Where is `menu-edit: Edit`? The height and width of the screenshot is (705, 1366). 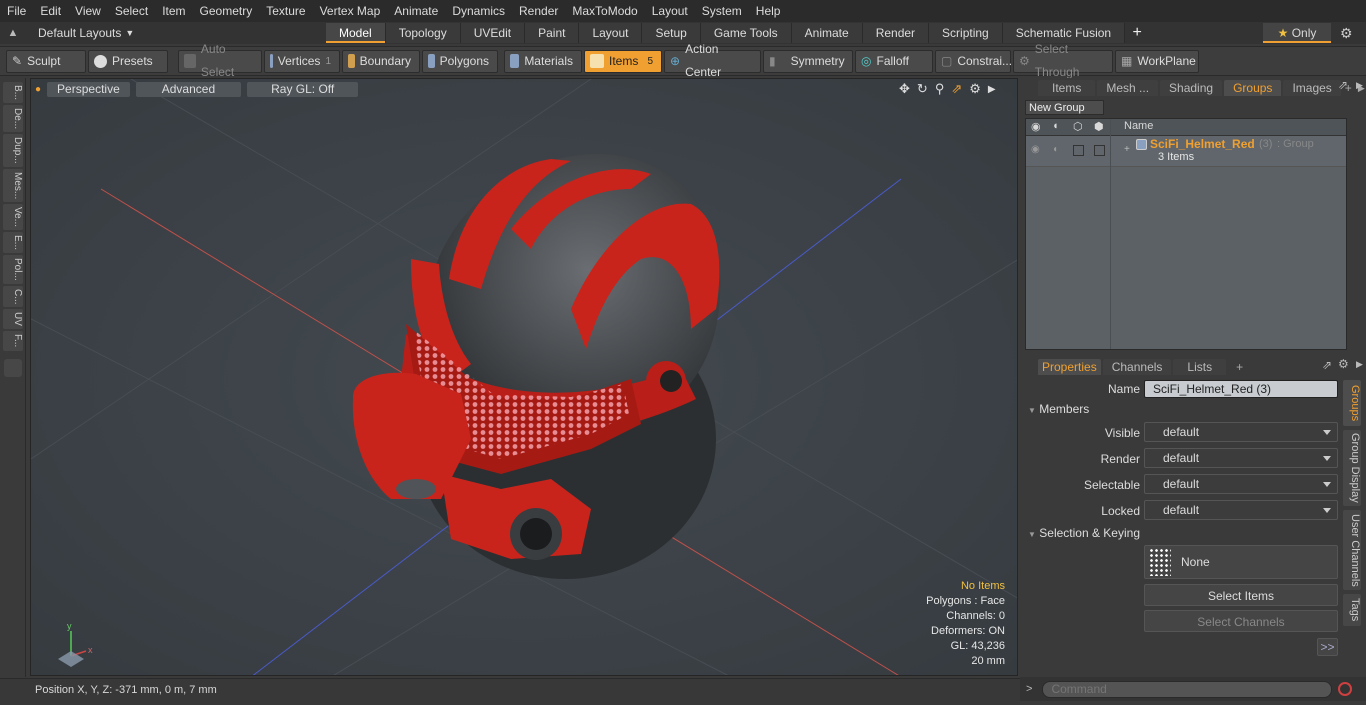 menu-edit: Edit is located at coordinates (50, 11).